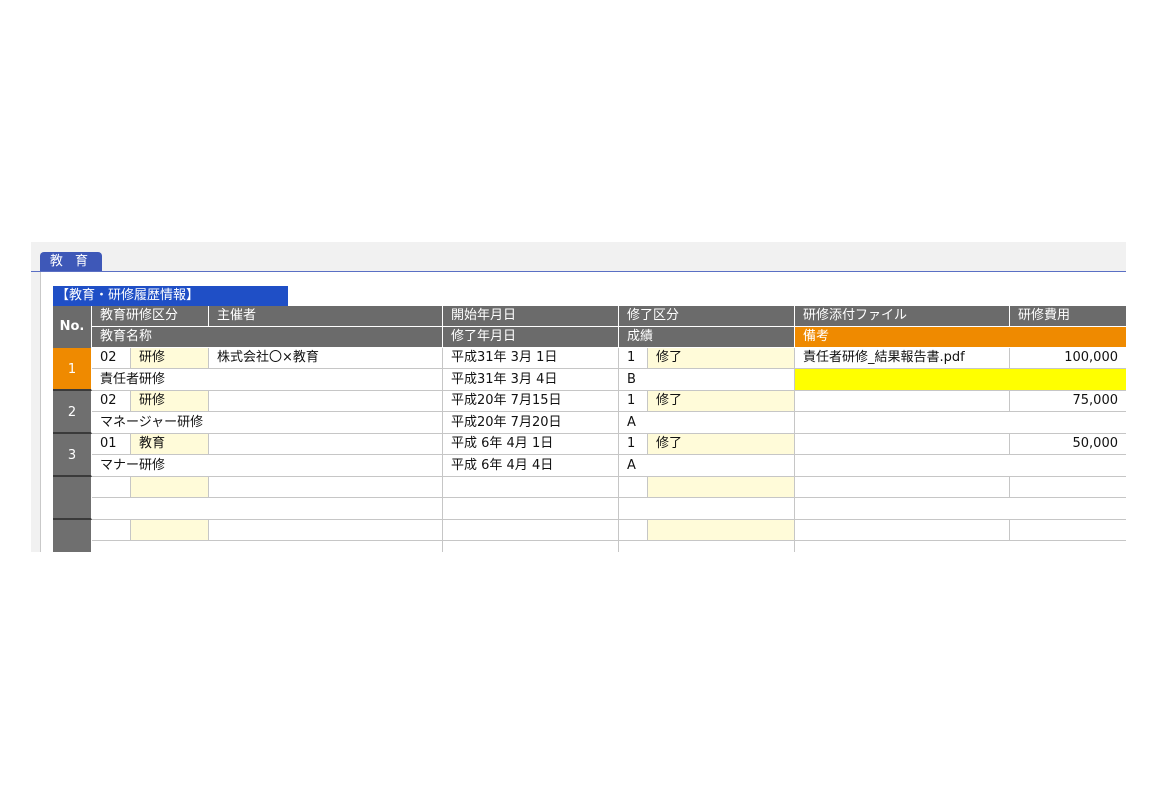  I want to click on start-date-cell: 平成 6年 4月 1日, so click(531, 444).